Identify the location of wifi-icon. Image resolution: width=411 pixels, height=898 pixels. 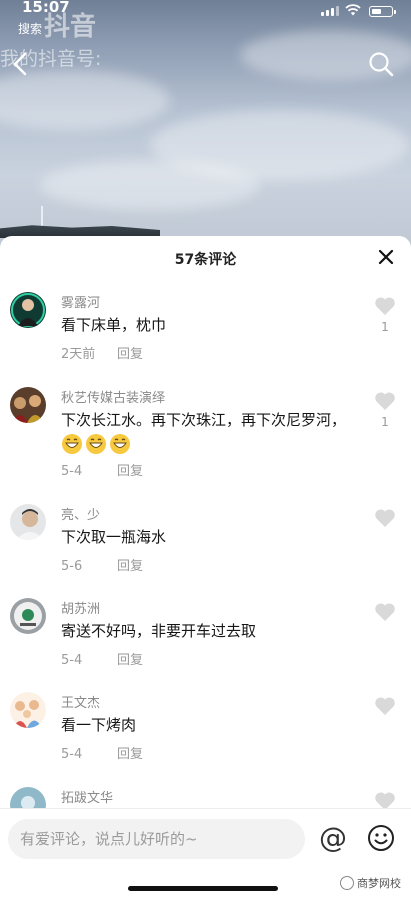
(353, 10).